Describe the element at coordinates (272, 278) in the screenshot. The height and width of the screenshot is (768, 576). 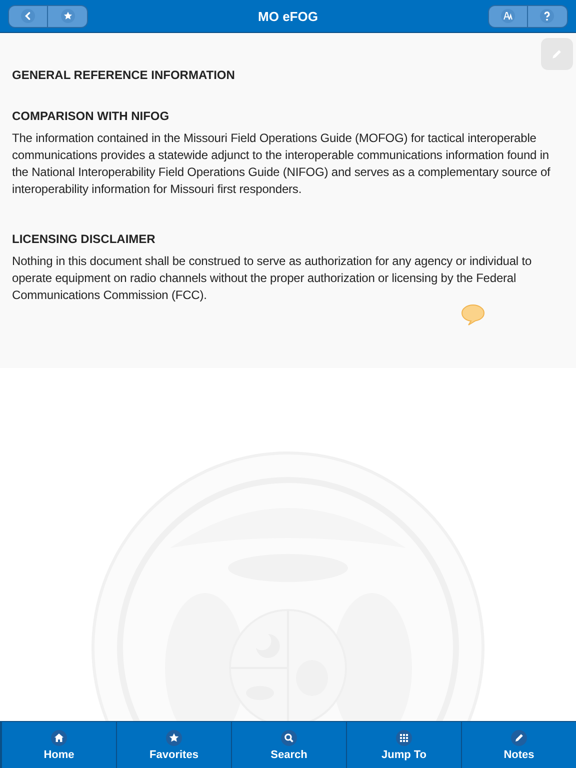
I see `paragraph: Nothing in this document shall be construed to serve as authorization for any agency or individual to operate equipment on radio channels without the proper authorization or licensing by the Federal Communications Commission (FCC).` at that location.